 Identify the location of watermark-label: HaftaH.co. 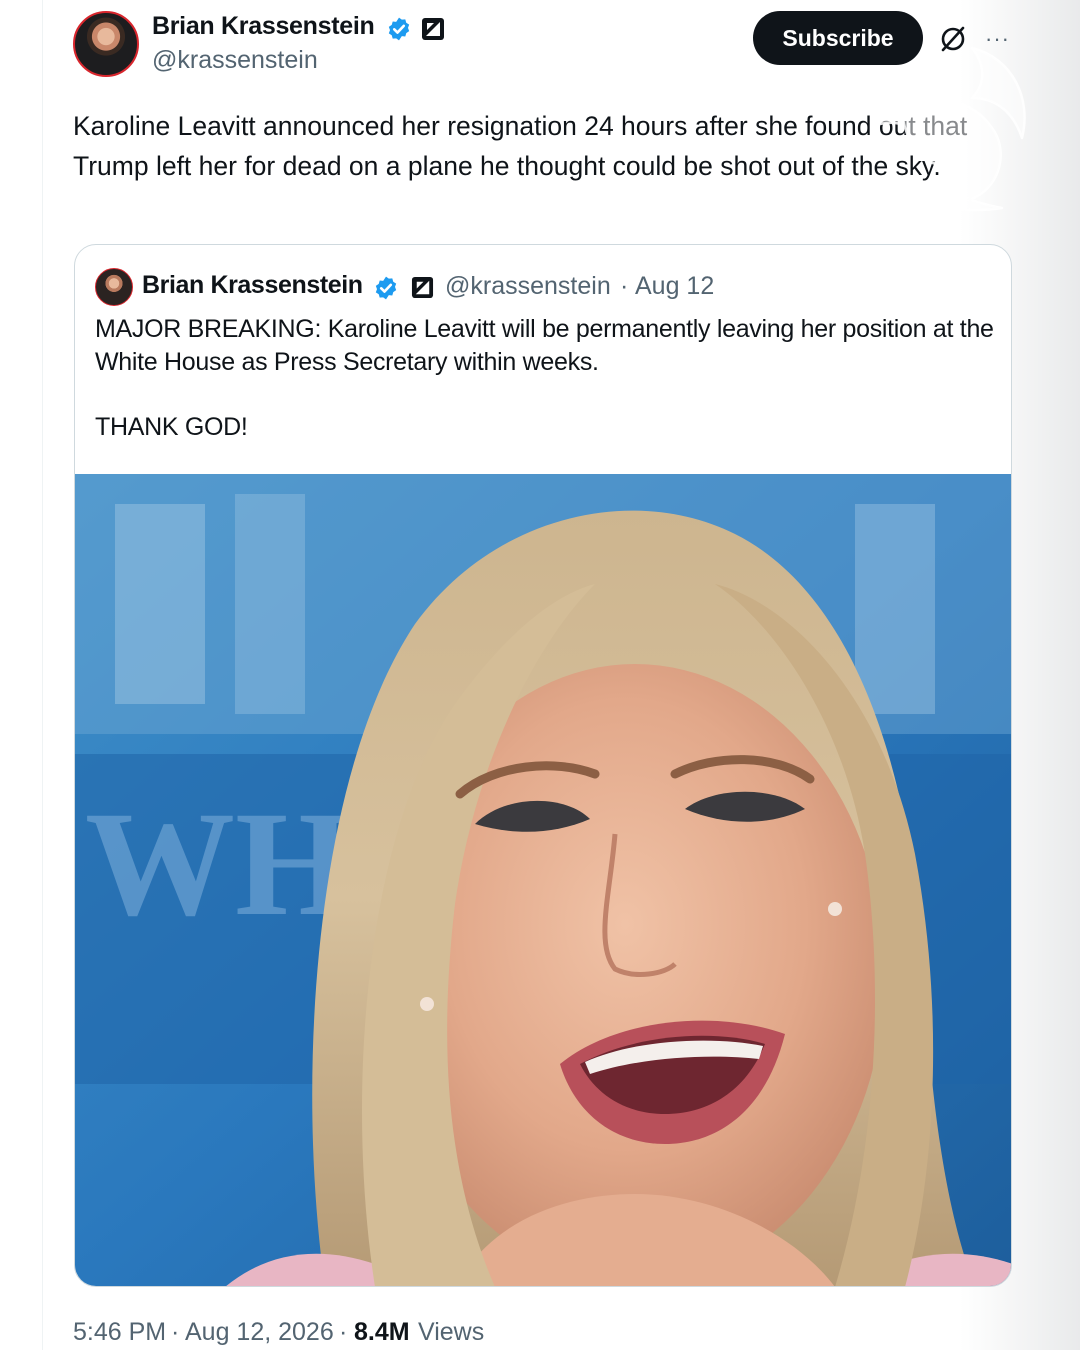
(929, 212).